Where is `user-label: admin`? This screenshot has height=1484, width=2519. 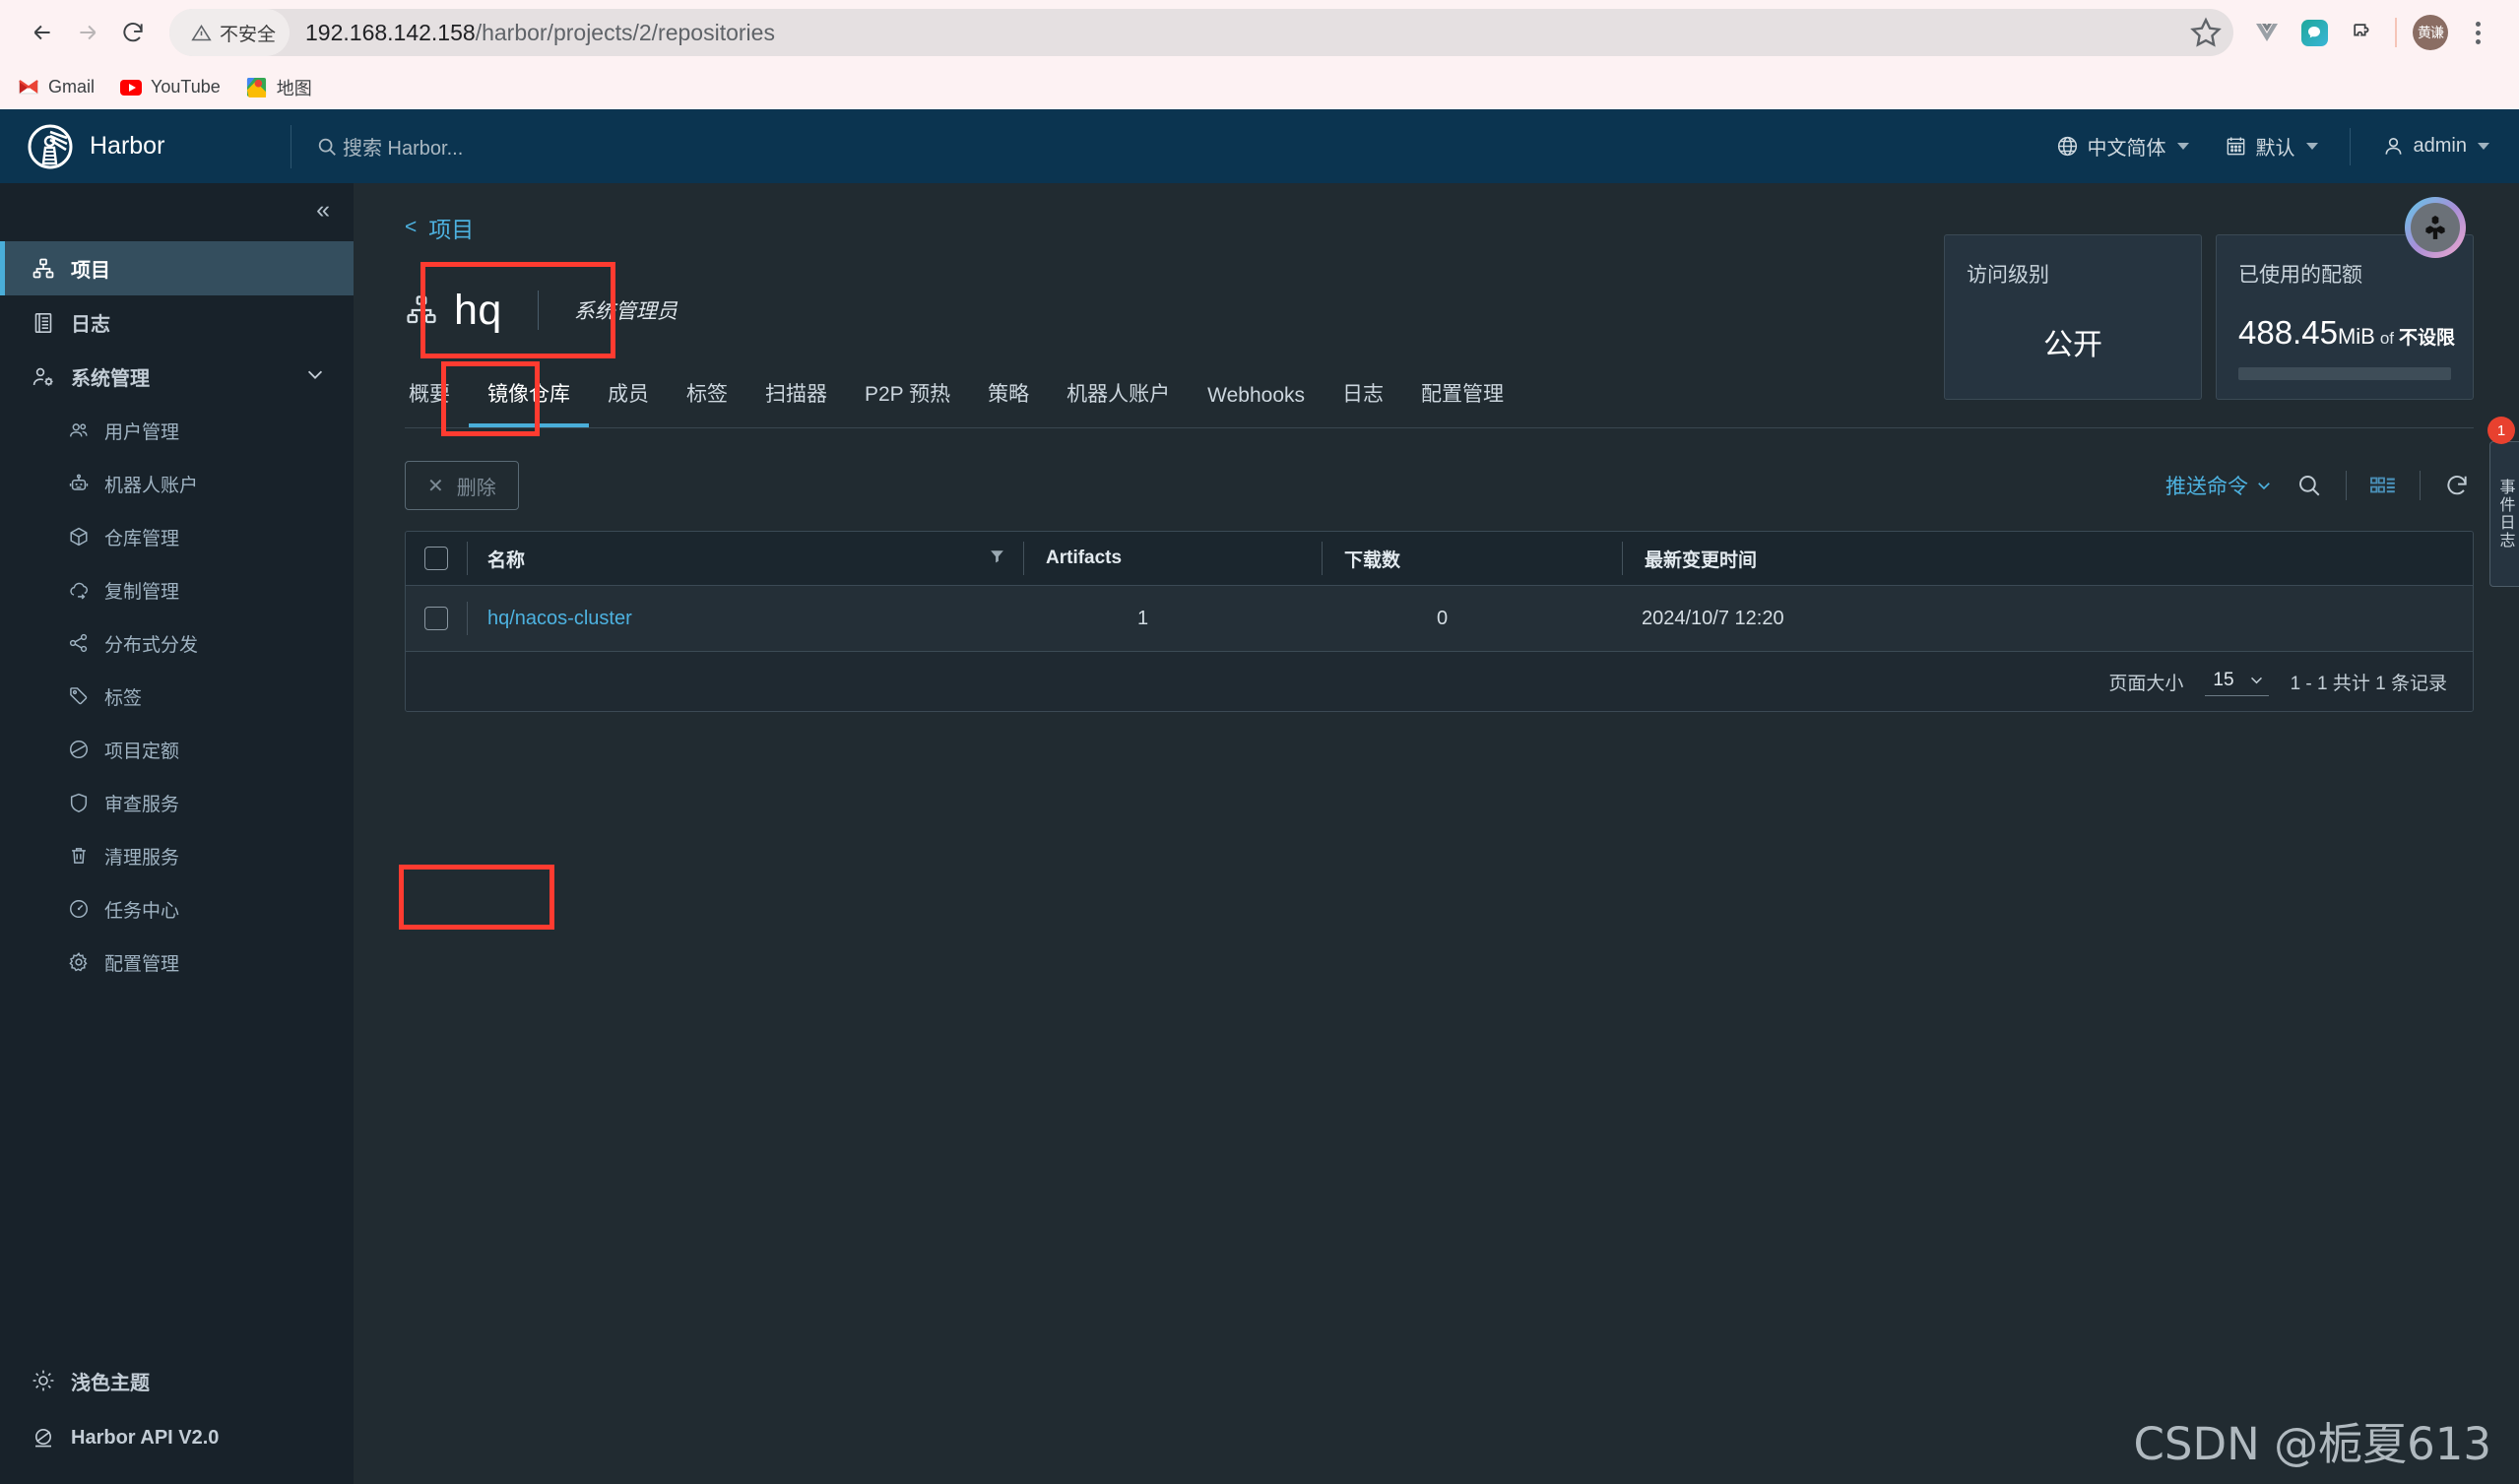
user-label: admin is located at coordinates (2440, 146).